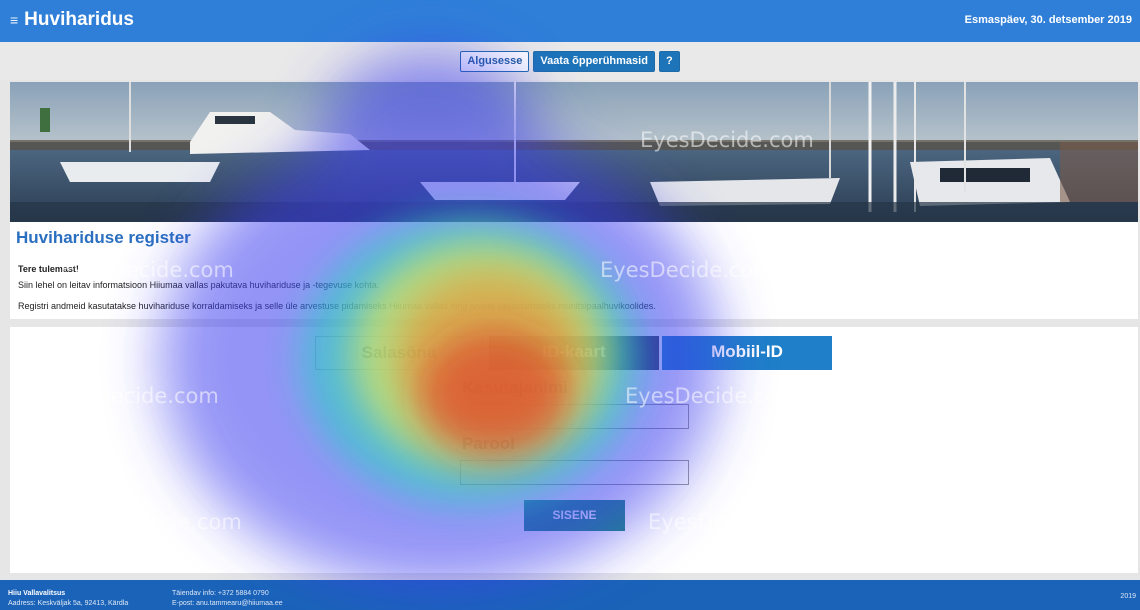  Describe the element at coordinates (735, 522) in the screenshot. I see `watermark-7: EyesDecide.com` at that location.